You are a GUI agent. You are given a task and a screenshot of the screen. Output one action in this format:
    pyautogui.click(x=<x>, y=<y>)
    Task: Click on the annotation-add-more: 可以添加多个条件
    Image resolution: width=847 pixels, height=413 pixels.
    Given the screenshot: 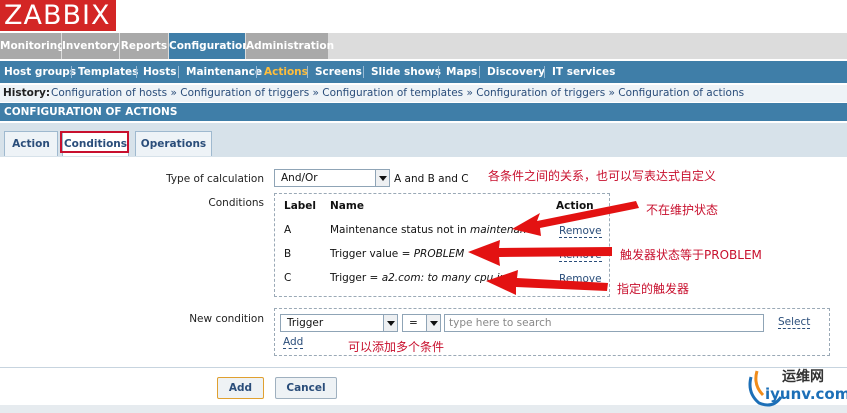 What is the action you would take?
    pyautogui.click(x=396, y=347)
    